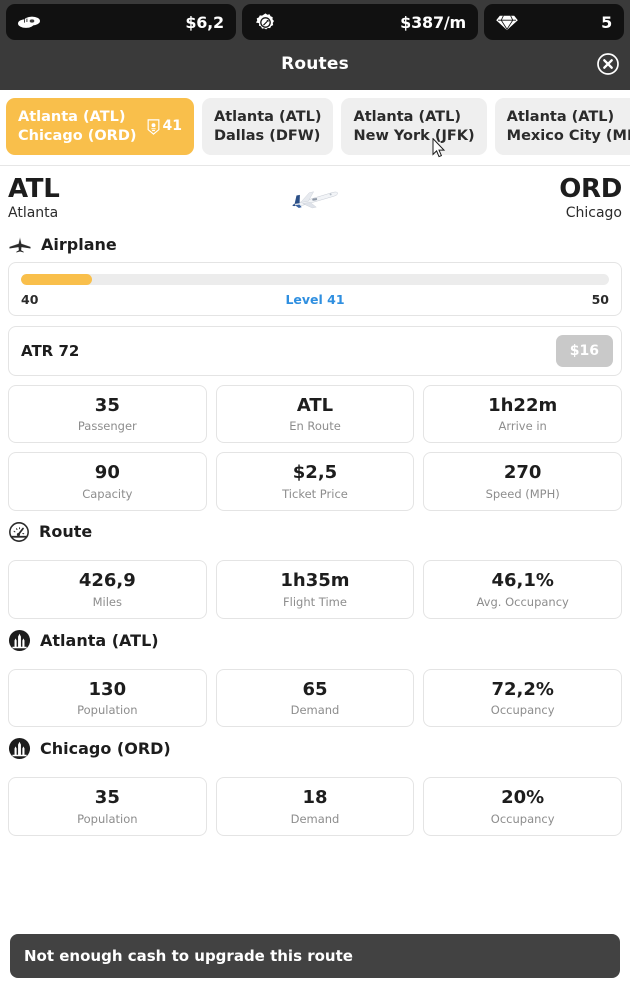  I want to click on money-stack-icon, so click(29, 22).